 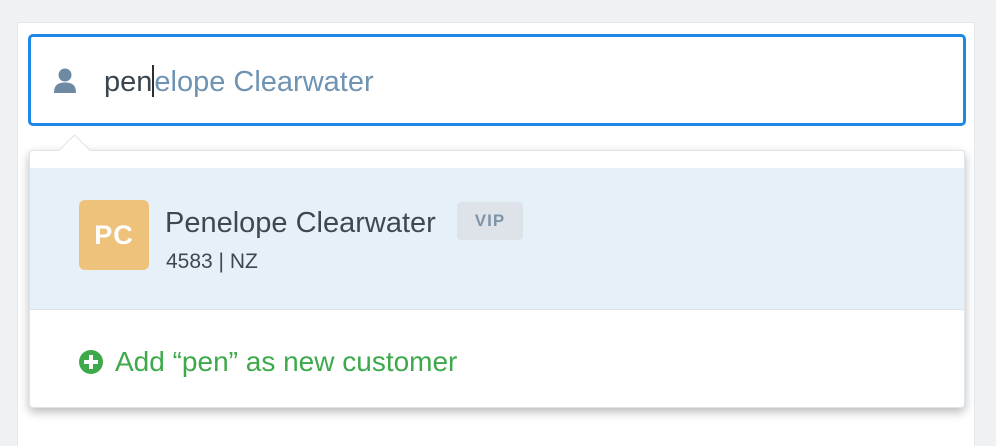 What do you see at coordinates (300, 223) in the screenshot?
I see `customer-name: Penelope Clearwater` at bounding box center [300, 223].